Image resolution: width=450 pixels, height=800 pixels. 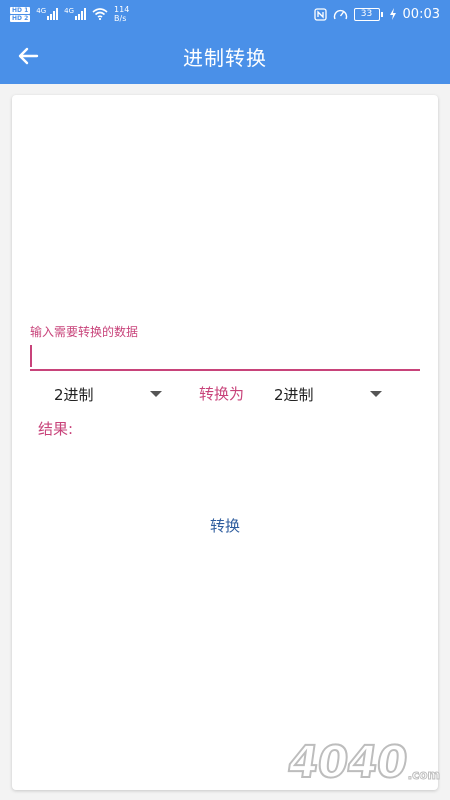 I want to click on to-base-value: 2进制, so click(x=294, y=394).